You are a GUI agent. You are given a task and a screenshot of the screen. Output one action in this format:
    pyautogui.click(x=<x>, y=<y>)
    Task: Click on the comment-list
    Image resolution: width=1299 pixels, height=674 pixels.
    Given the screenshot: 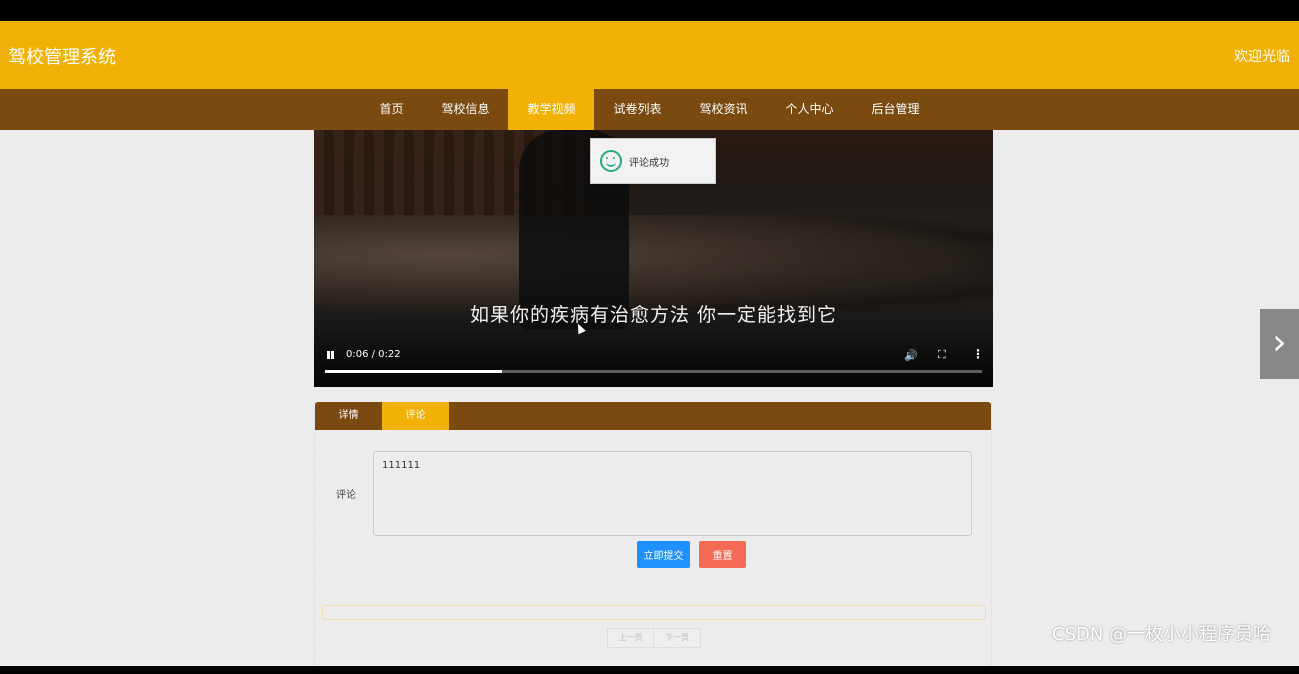 What is the action you would take?
    pyautogui.click(x=654, y=612)
    